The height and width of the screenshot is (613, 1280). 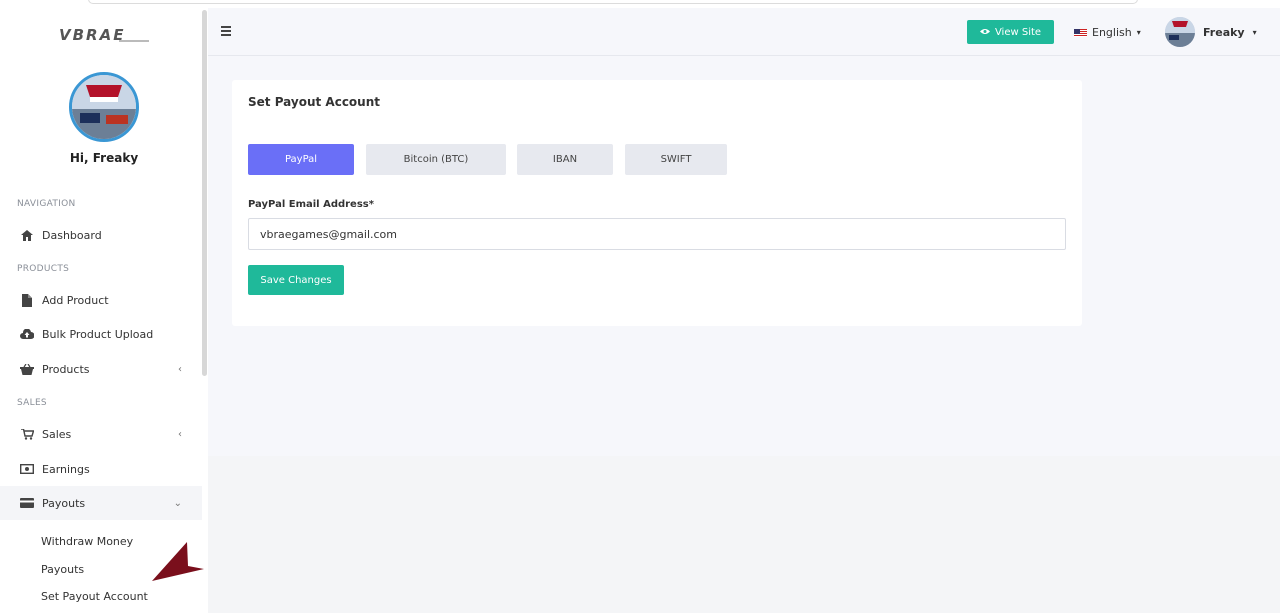 I want to click on tab-swift: SWIFT, so click(x=676, y=159).